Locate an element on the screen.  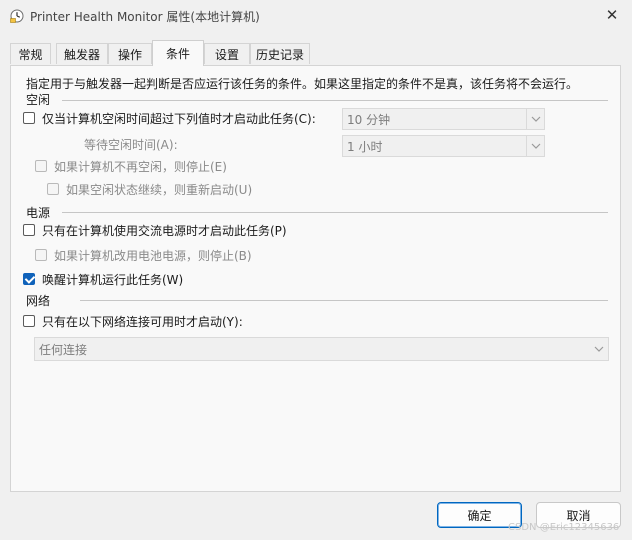
tab-label: 设置 is located at coordinates (226, 54).